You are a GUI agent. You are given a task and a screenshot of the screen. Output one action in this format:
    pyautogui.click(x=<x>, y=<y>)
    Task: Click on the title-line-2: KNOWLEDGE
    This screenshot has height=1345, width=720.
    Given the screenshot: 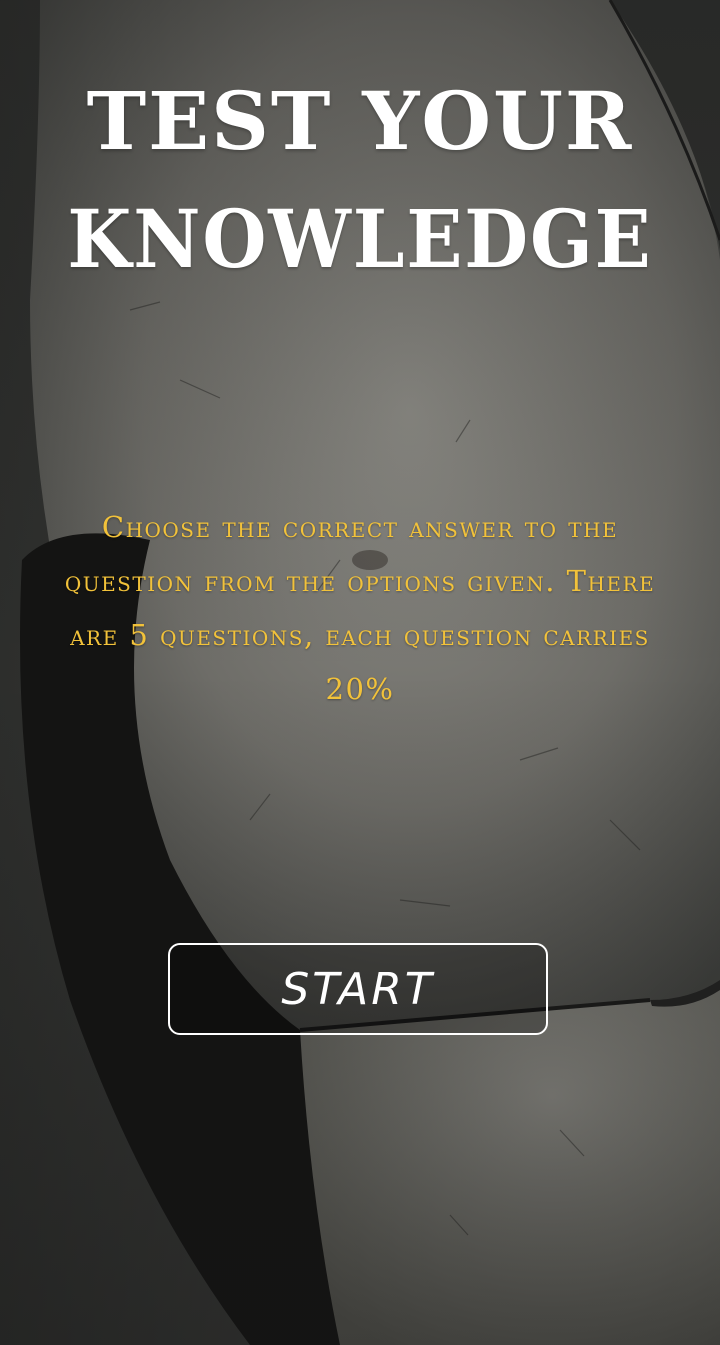 What is the action you would take?
    pyautogui.click(x=360, y=239)
    